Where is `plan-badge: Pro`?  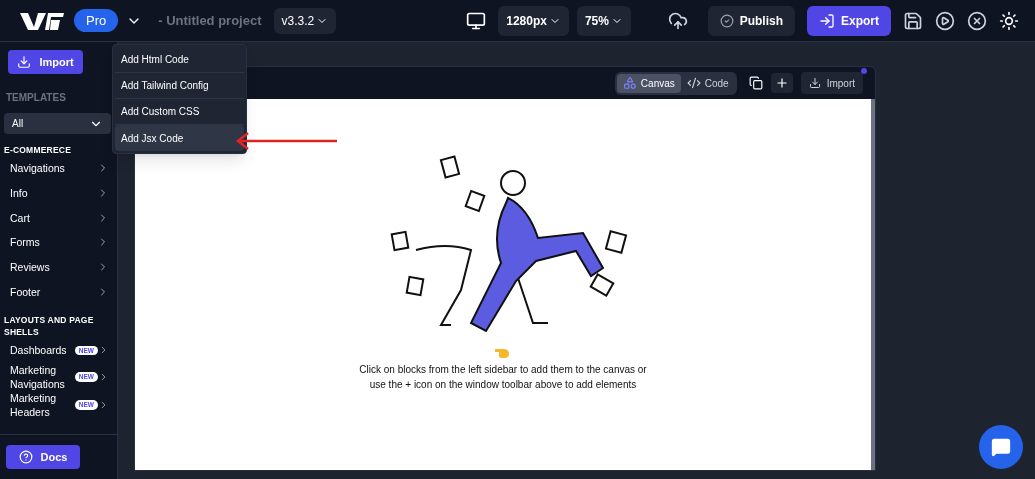
plan-badge: Pro is located at coordinates (96, 20).